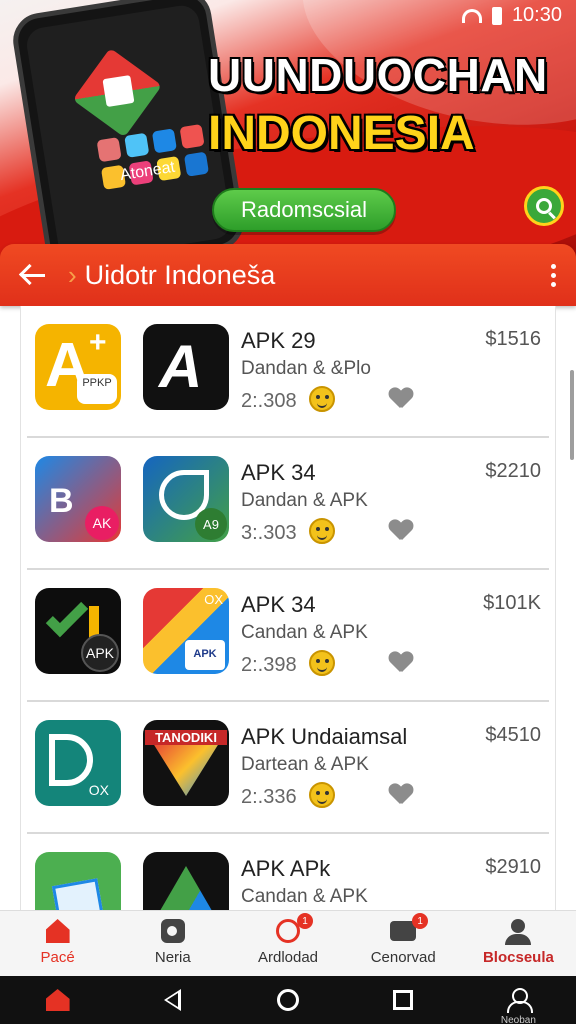 The width and height of the screenshot is (576, 1024). Describe the element at coordinates (78, 499) in the screenshot. I see `app-icon: B AK` at that location.